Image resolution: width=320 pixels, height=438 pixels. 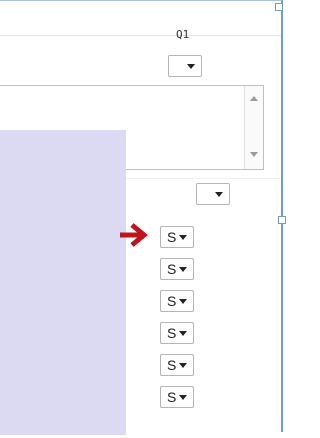 I want to click on vertical-scrollbar, so click(x=253, y=127).